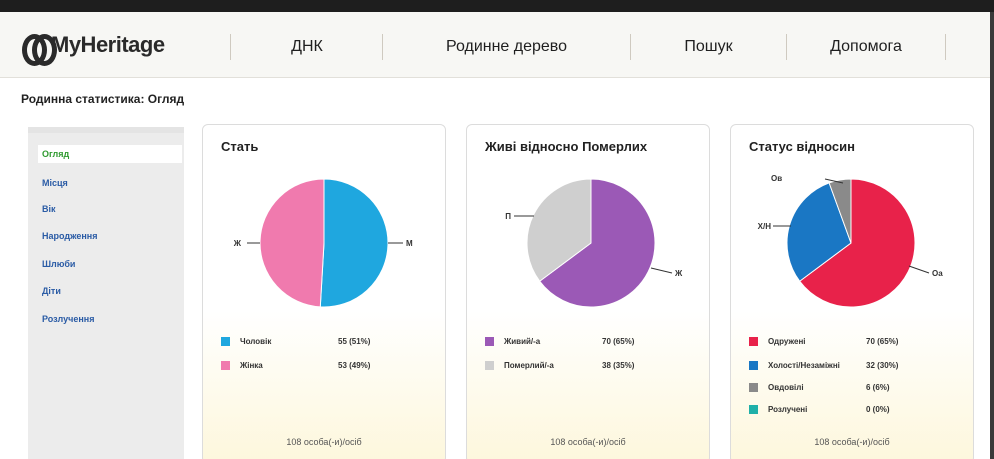  What do you see at coordinates (787, 341) in the screenshot?
I see `legend-label: Одружені` at bounding box center [787, 341].